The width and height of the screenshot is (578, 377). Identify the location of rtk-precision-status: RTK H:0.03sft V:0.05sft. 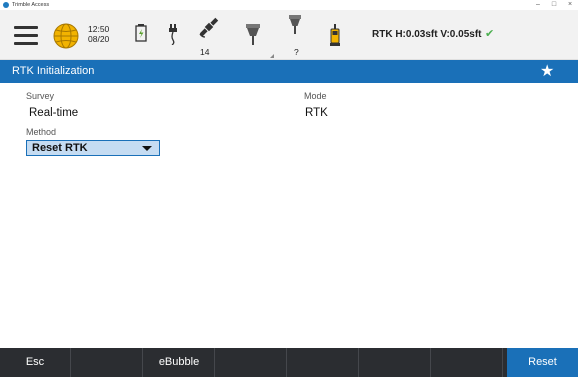
(426, 34).